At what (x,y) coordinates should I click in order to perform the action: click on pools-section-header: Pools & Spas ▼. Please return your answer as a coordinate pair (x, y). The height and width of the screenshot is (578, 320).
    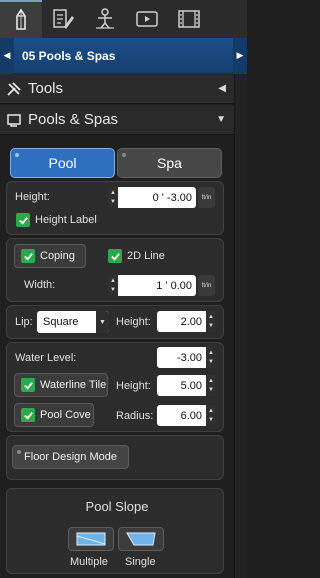
    Looking at the image, I should click on (117, 120).